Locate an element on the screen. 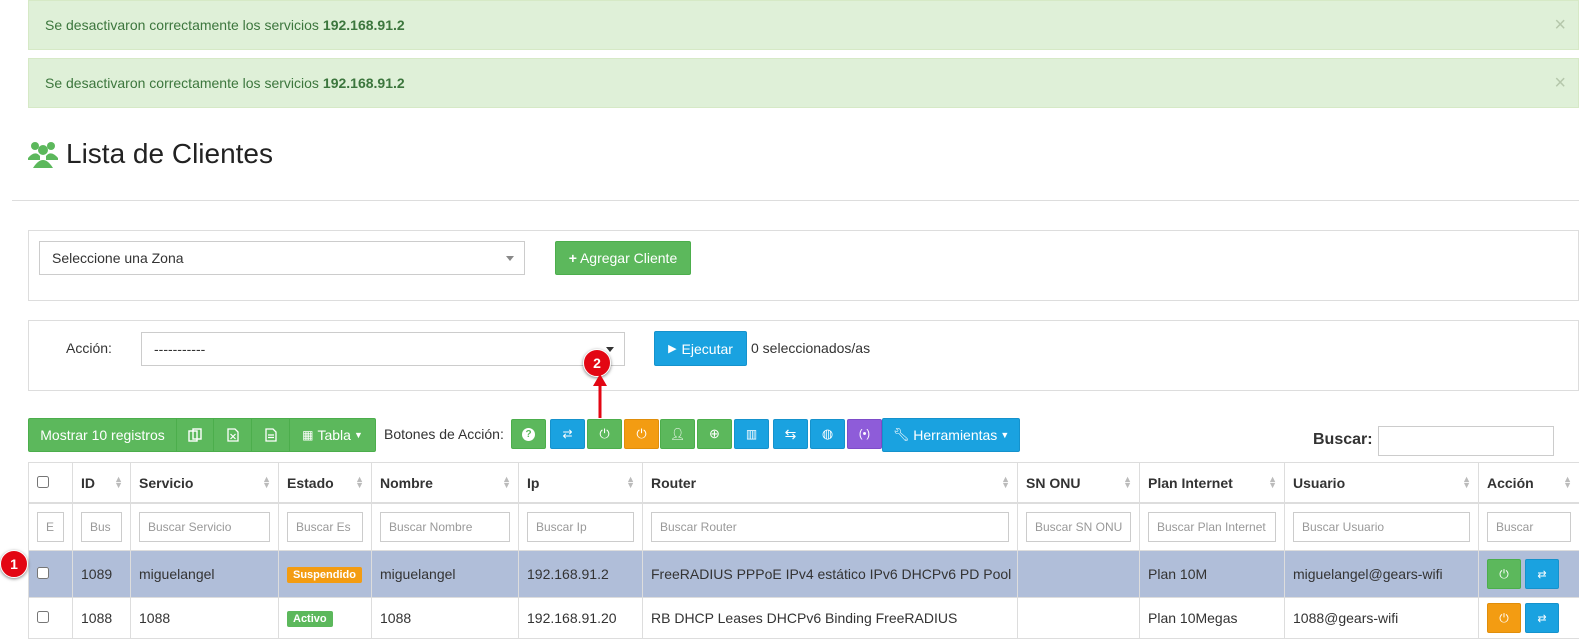 The height and width of the screenshot is (639, 1579). globe-icon: ◍ is located at coordinates (827, 434).